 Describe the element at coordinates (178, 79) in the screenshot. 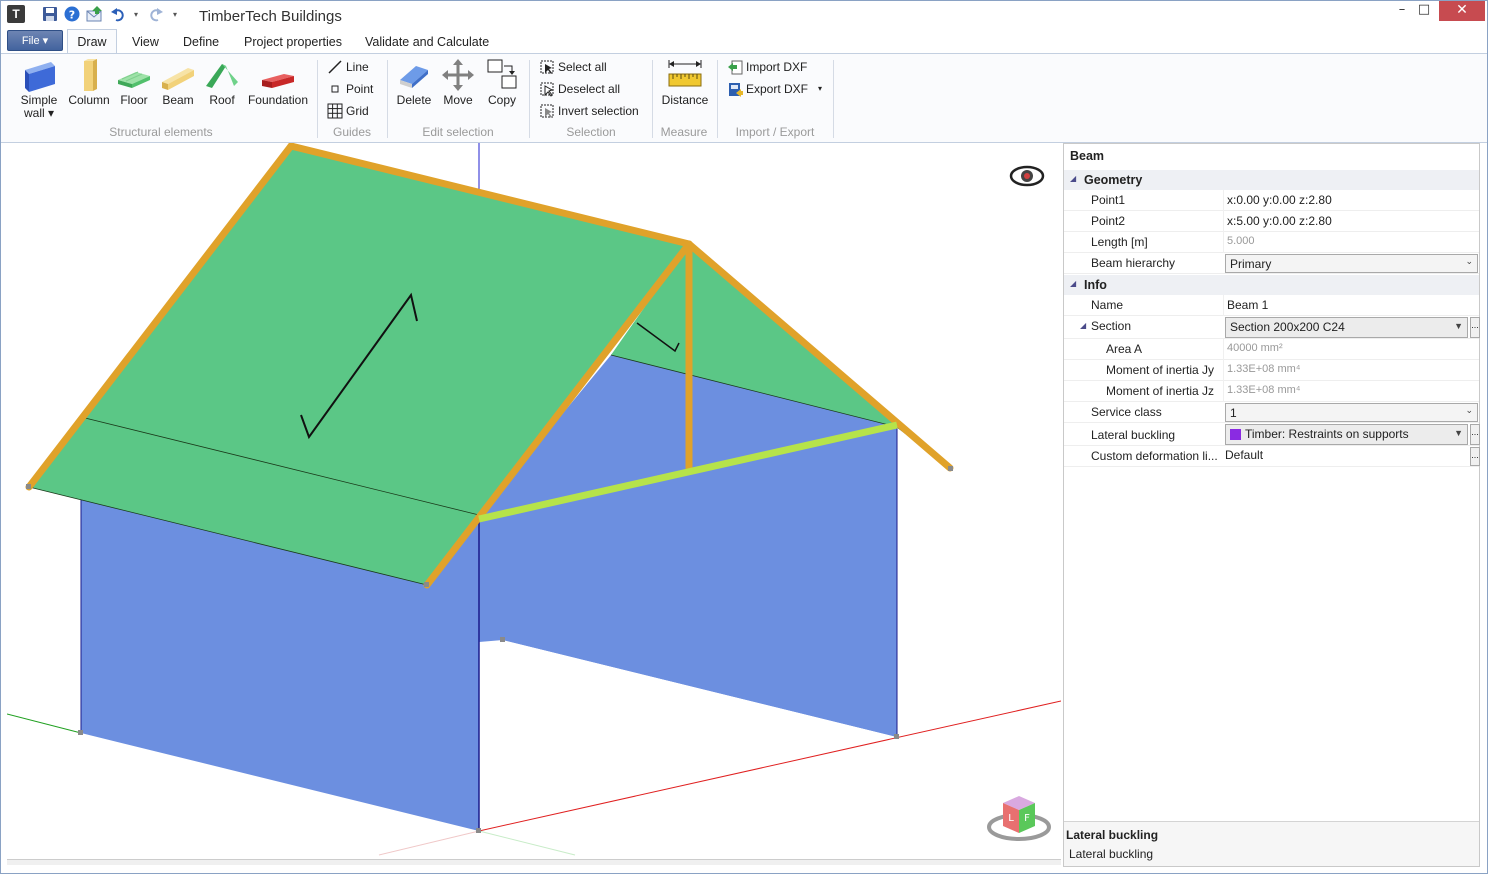

I see `beam-icon` at that location.